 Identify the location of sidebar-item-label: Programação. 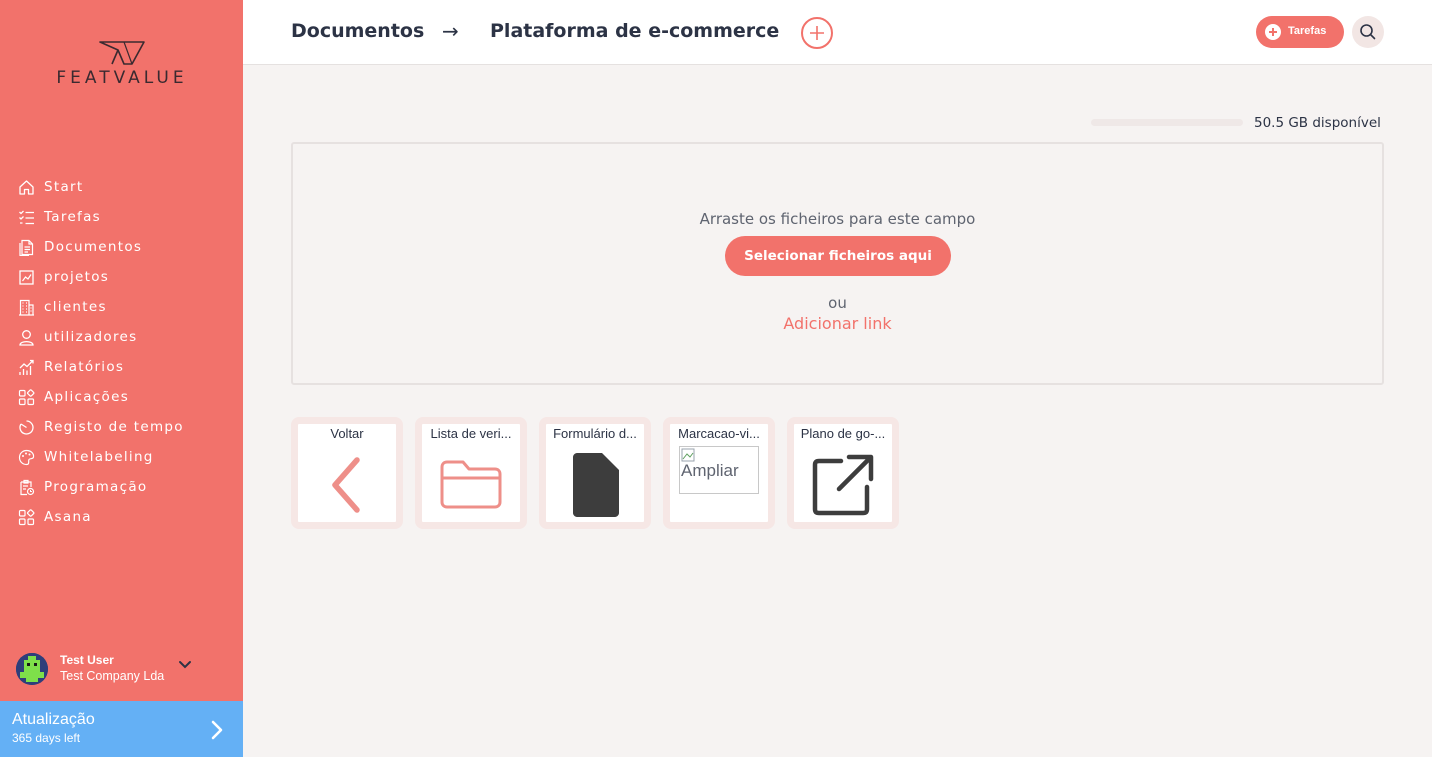
(96, 487).